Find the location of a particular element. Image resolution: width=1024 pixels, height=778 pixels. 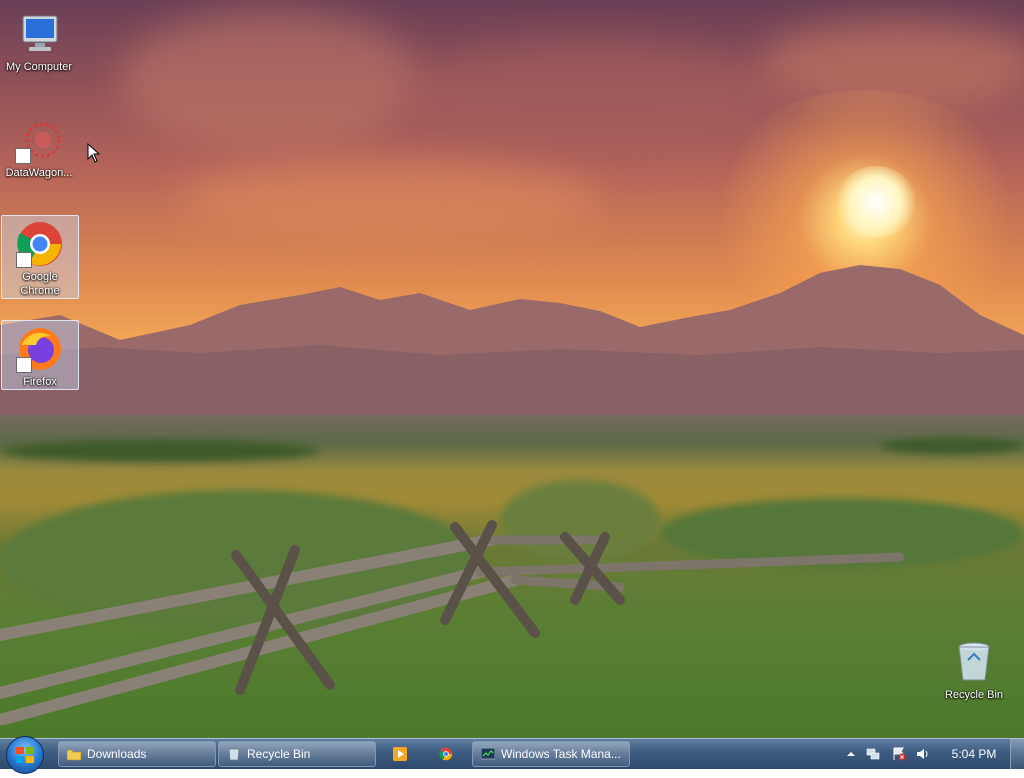

desktop-icon-label: Google is located at coordinates (40, 277).